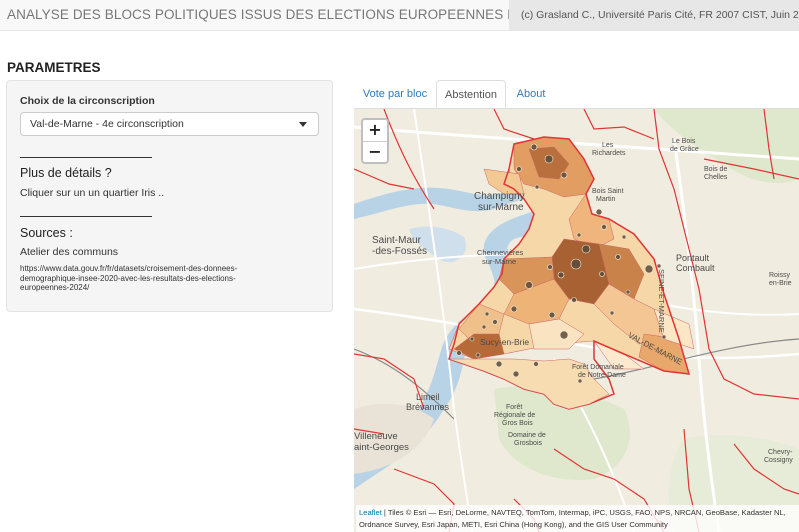 The width and height of the screenshot is (799, 532). Describe the element at coordinates (399, 251) in the screenshot. I see `label-line: -des-Fossés` at that location.